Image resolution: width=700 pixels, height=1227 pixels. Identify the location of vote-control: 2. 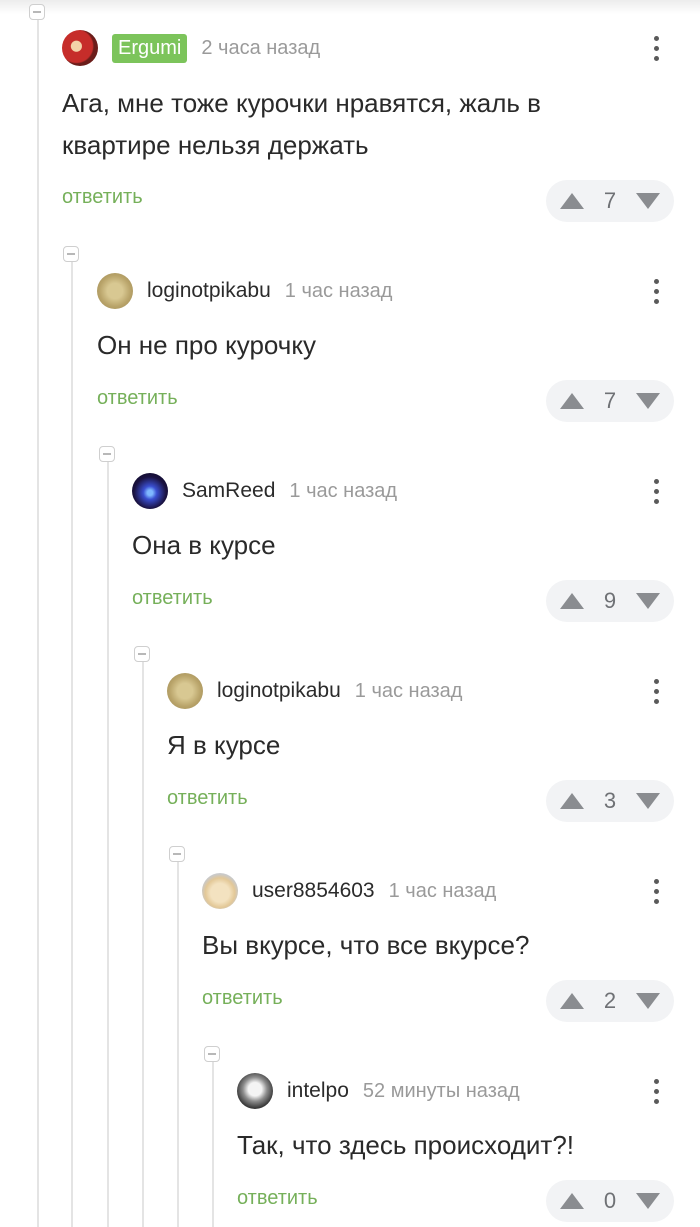
(610, 1001).